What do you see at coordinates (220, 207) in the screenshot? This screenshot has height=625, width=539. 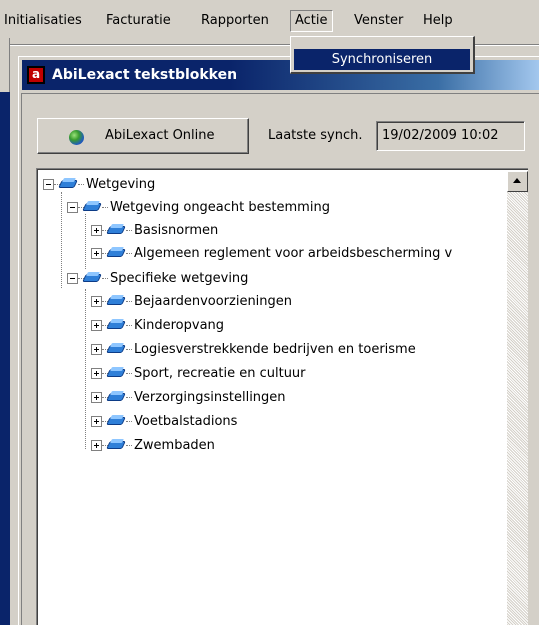 I see `tree-node-label: Wetgeving ongeacht bestemming` at bounding box center [220, 207].